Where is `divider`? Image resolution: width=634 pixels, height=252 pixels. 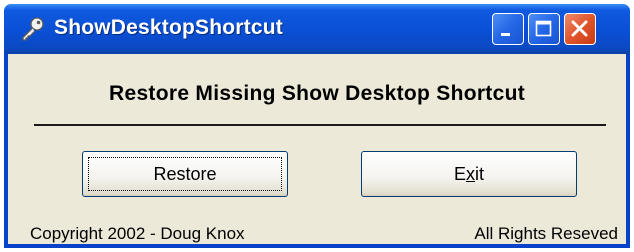 divider is located at coordinates (320, 125).